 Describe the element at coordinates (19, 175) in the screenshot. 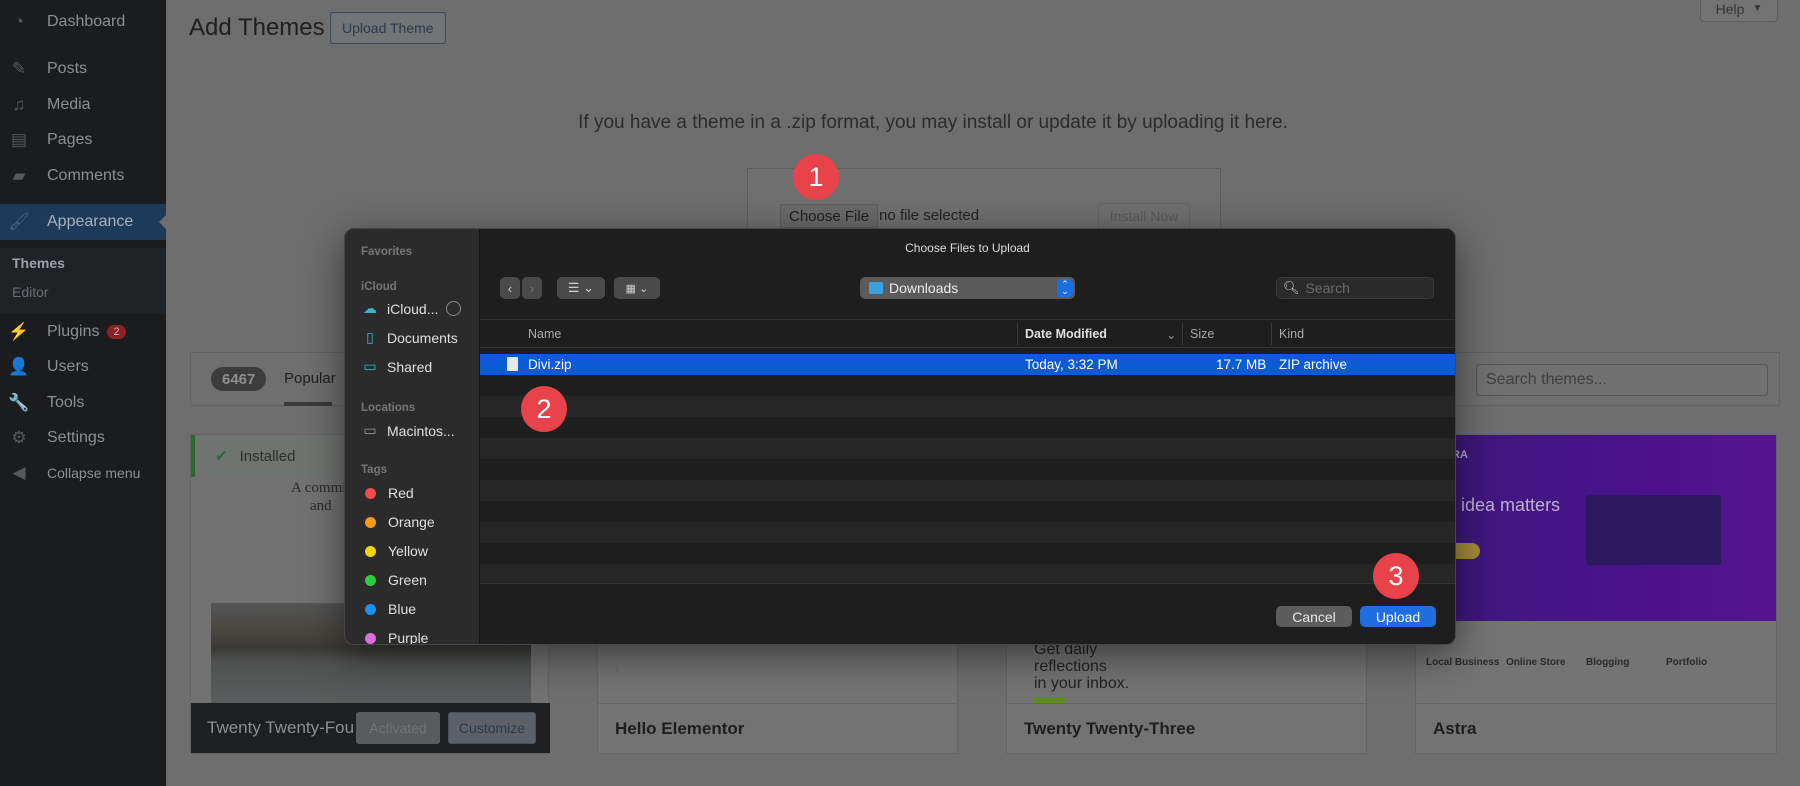

I see `comment-icon: ▰` at that location.